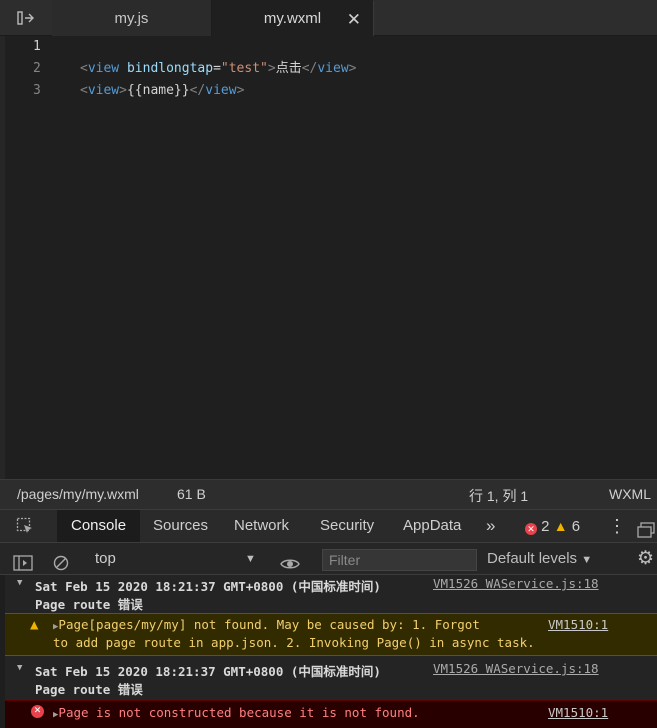 This screenshot has width=657, height=728. Describe the element at coordinates (645, 559) in the screenshot. I see `gear-icon: ⚙` at that location.